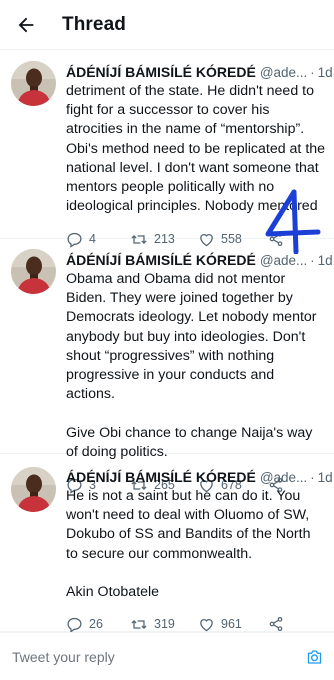  What do you see at coordinates (314, 657) in the screenshot?
I see `camera-icon` at bounding box center [314, 657].